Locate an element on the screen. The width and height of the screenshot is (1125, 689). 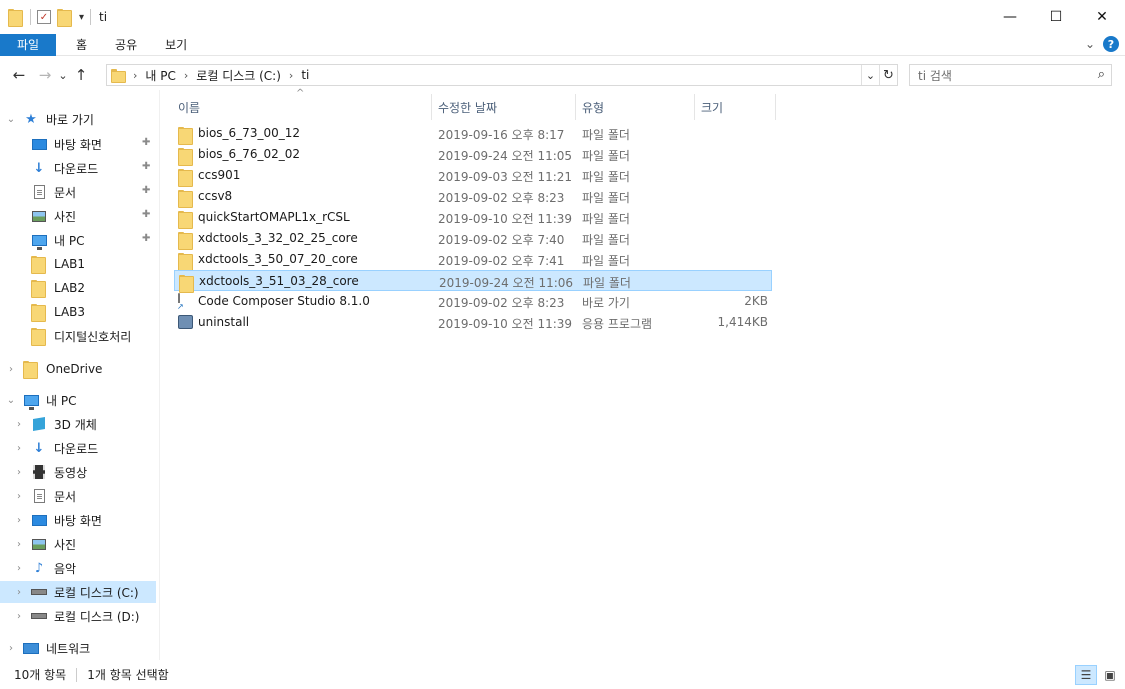
column-header-size: 크기 is located at coordinates (735, 107).